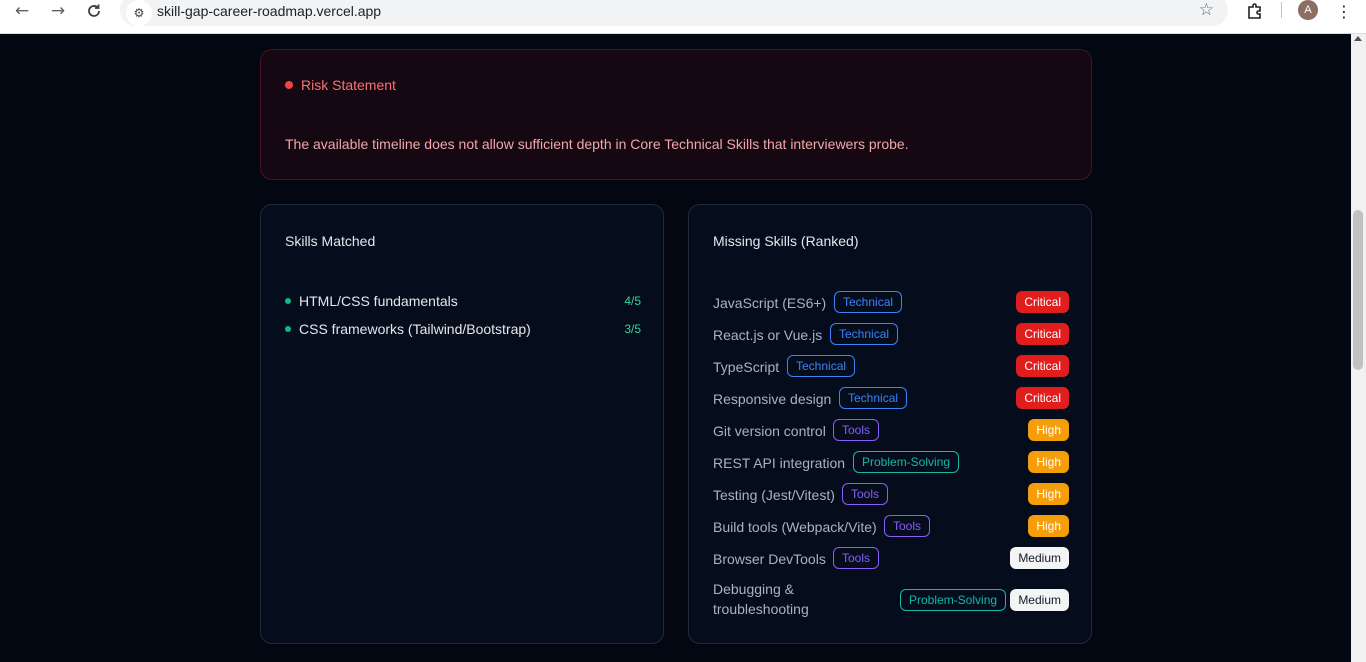  What do you see at coordinates (58, 11) in the screenshot?
I see `forward-arrow-icon: →` at bounding box center [58, 11].